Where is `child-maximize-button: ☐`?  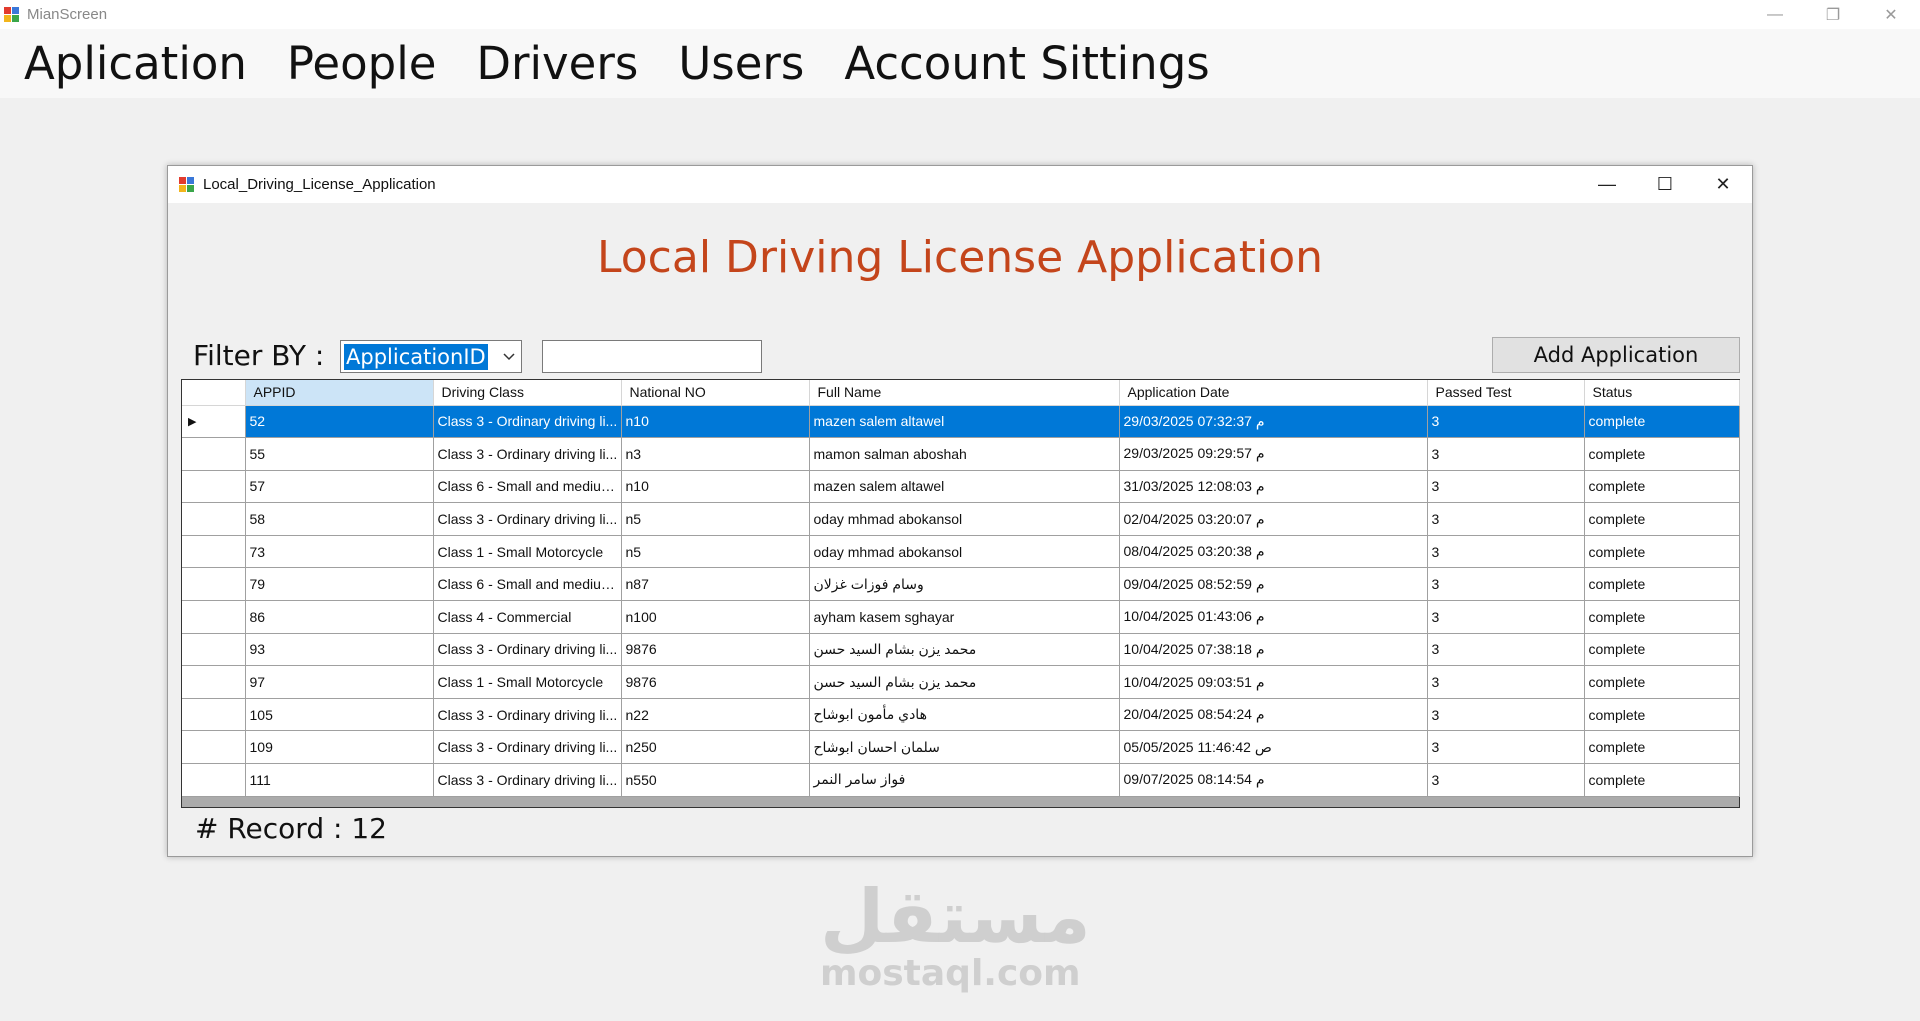 child-maximize-button: ☐ is located at coordinates (1665, 184).